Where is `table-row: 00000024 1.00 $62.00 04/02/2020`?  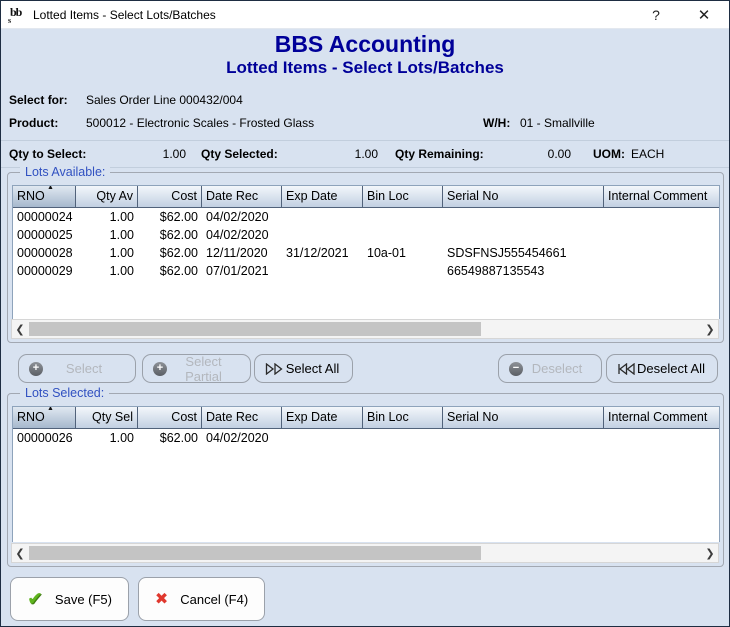
table-row: 00000024 1.00 $62.00 04/02/2020 is located at coordinates (366, 217).